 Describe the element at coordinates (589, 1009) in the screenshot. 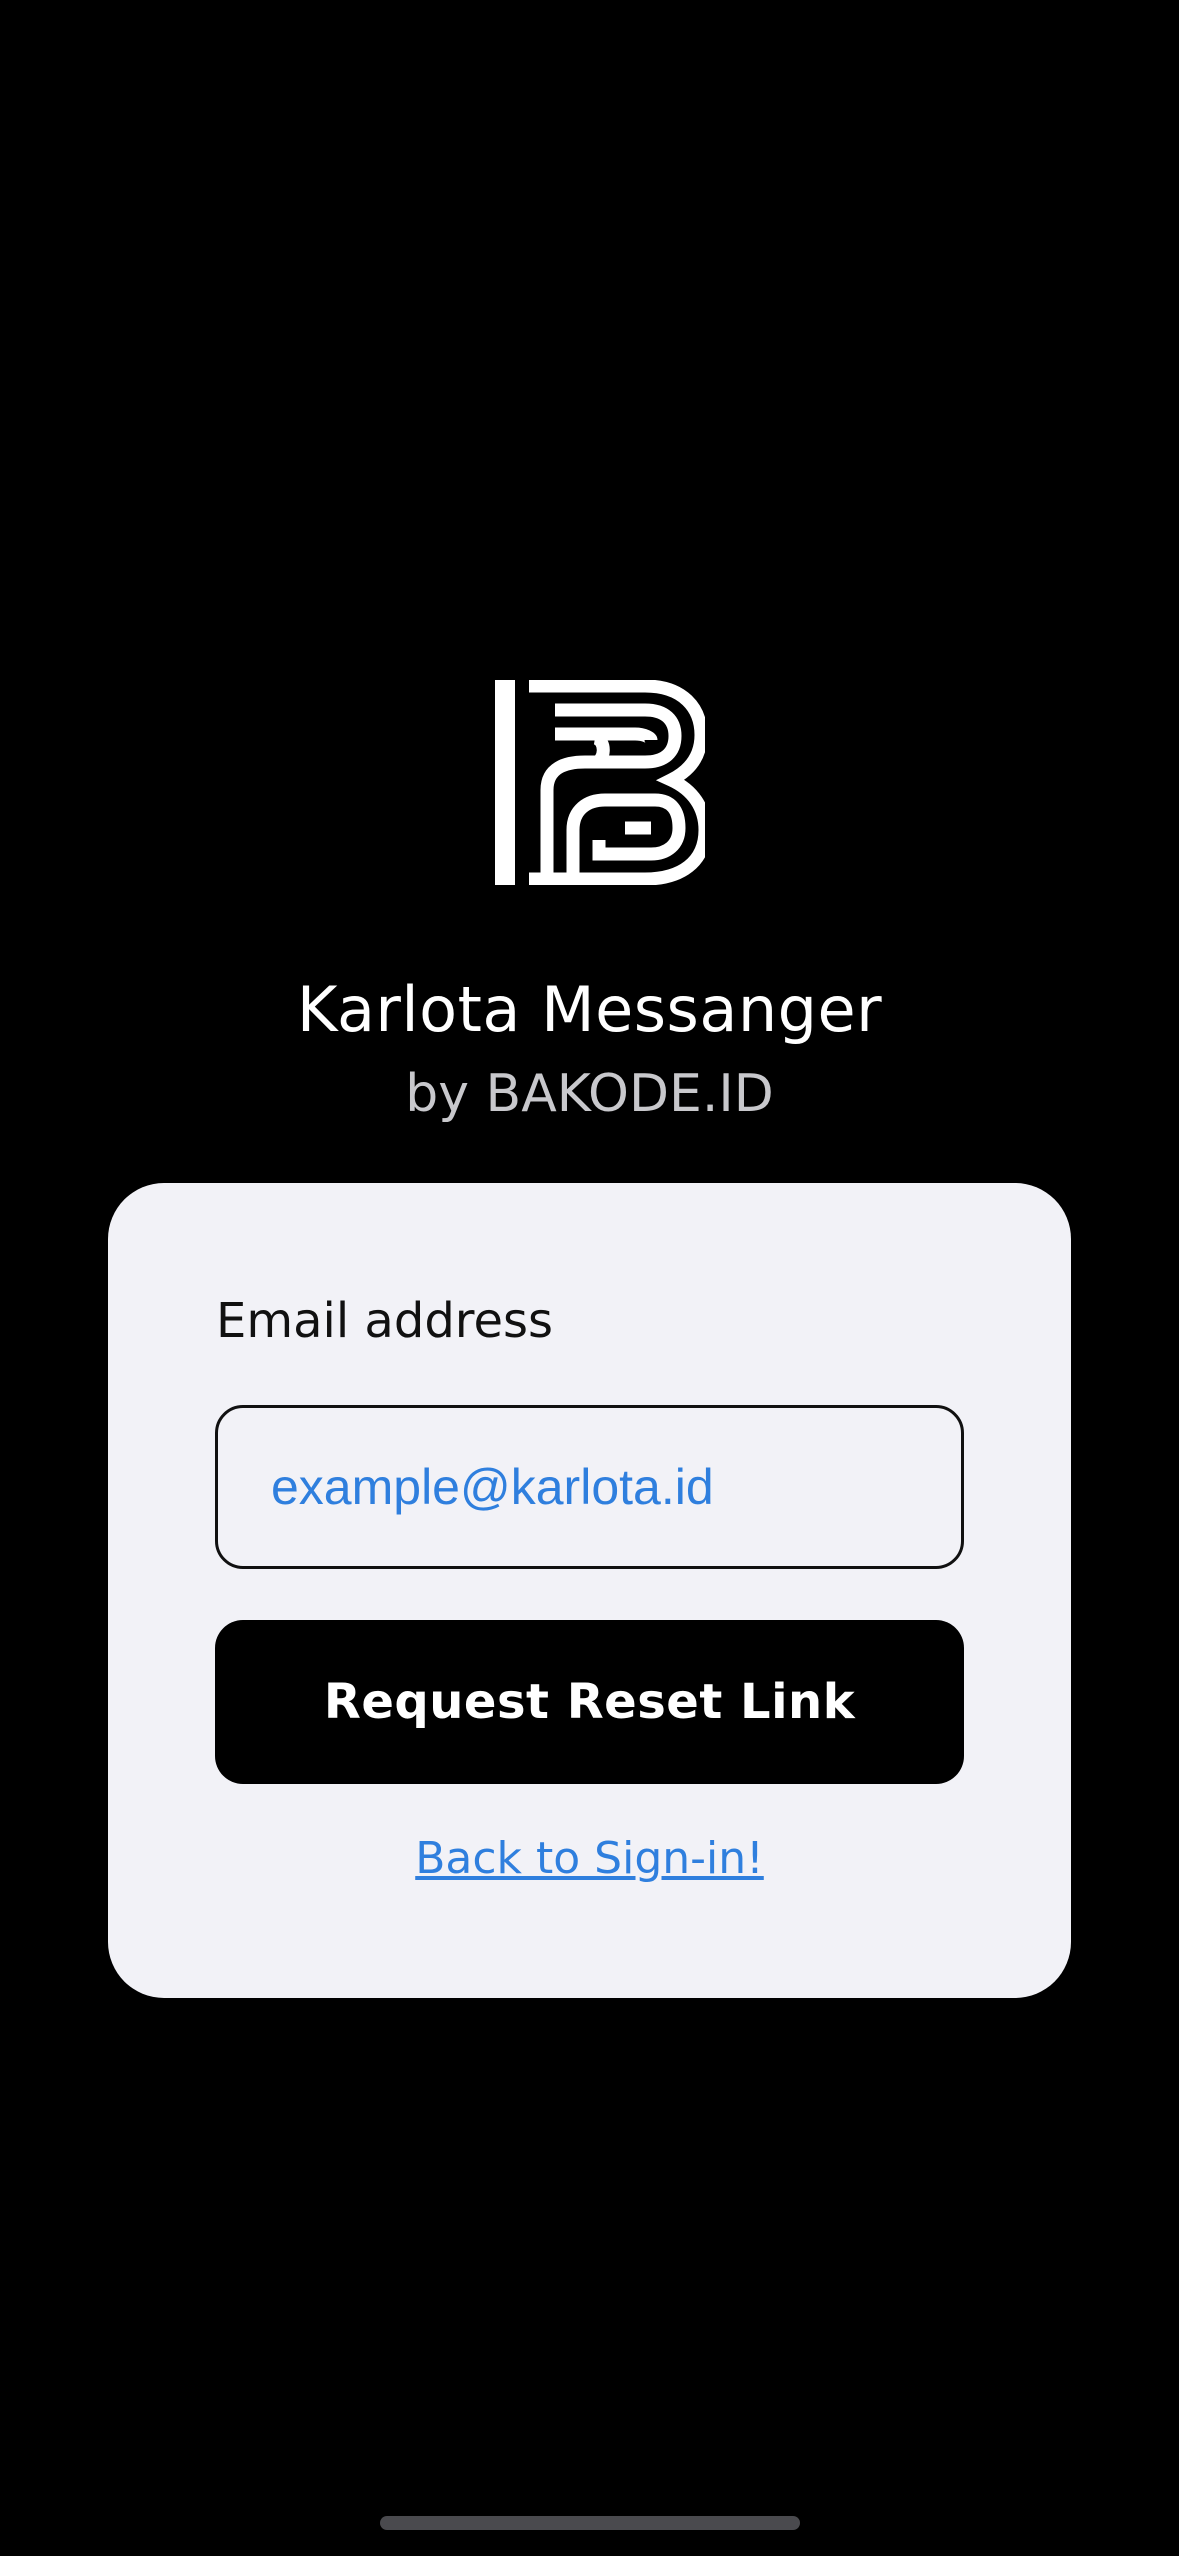

I see `app-title: Karlota Messanger` at that location.